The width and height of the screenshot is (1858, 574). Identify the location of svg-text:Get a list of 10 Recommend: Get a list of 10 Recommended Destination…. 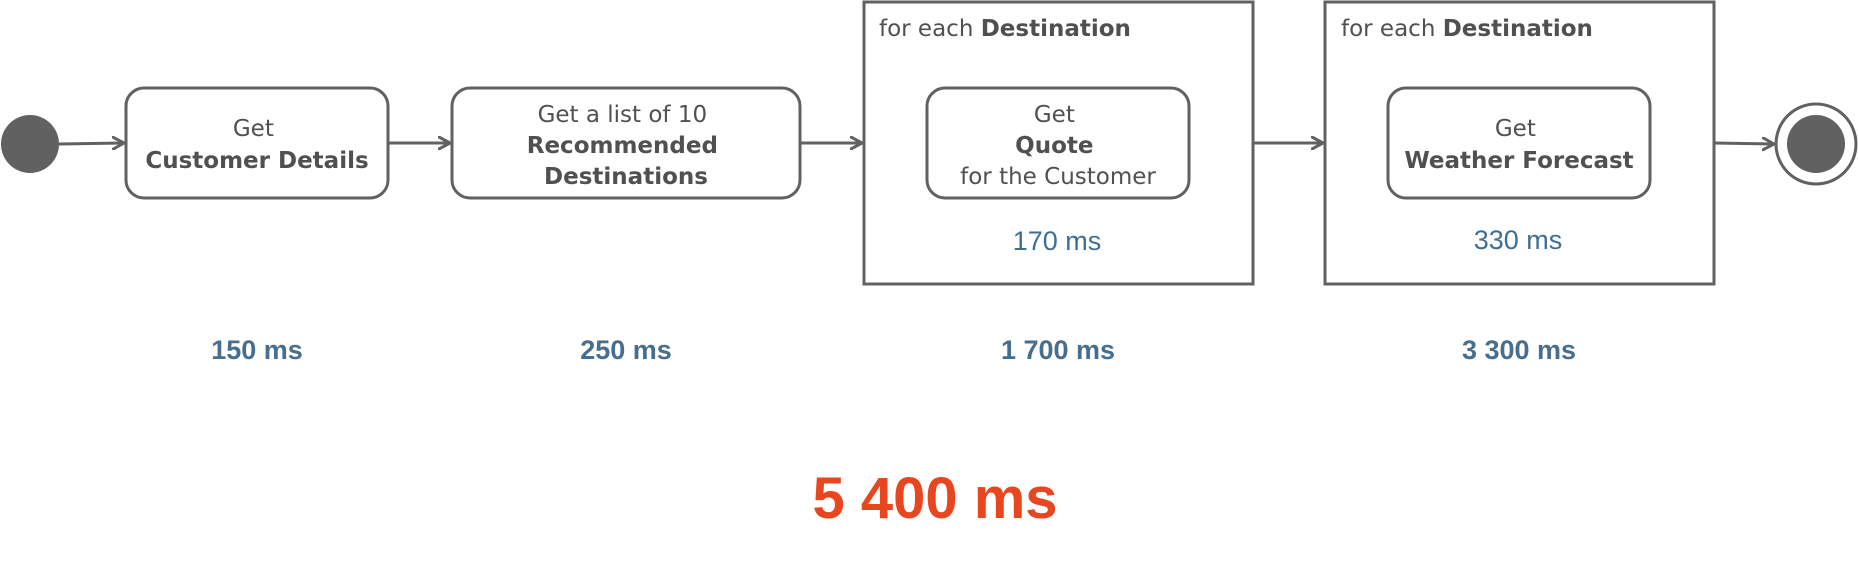
(626, 146).